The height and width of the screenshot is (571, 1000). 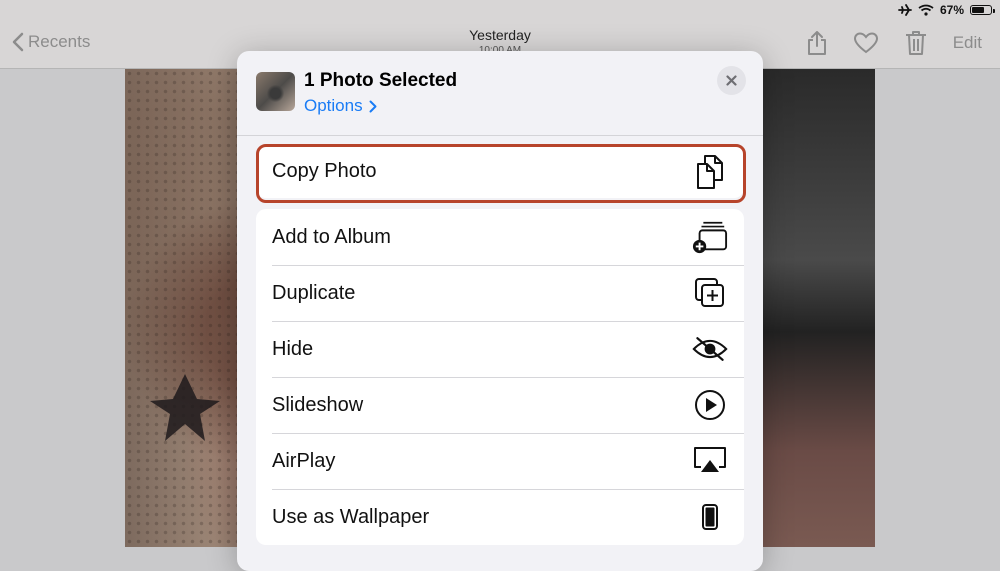 What do you see at coordinates (314, 292) in the screenshot?
I see `duplicate-label: Duplicate` at bounding box center [314, 292].